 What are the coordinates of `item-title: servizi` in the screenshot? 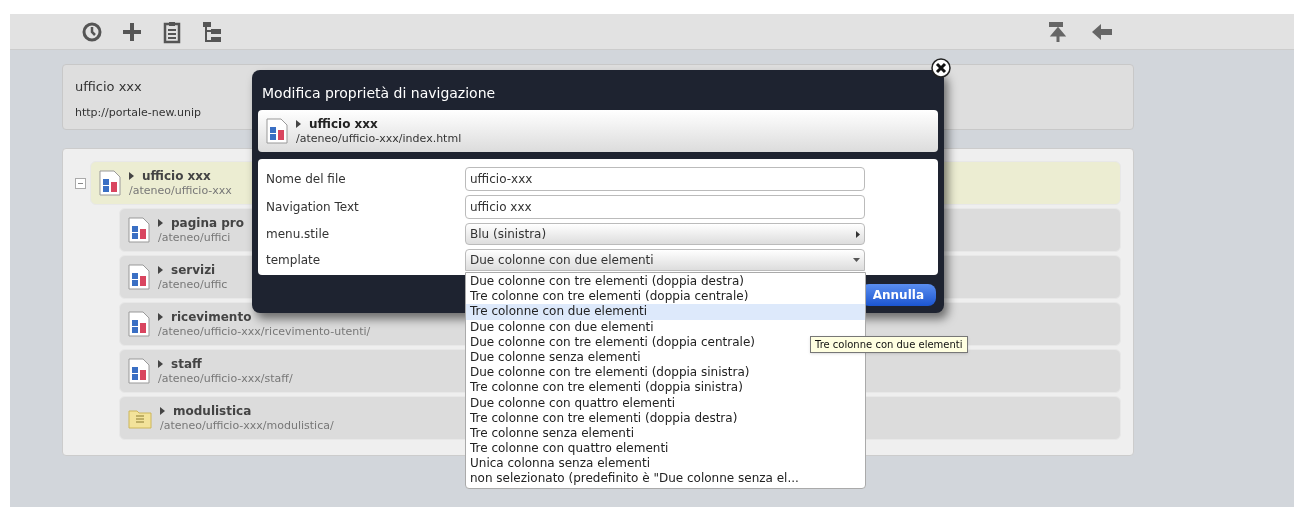 It's located at (193, 270).